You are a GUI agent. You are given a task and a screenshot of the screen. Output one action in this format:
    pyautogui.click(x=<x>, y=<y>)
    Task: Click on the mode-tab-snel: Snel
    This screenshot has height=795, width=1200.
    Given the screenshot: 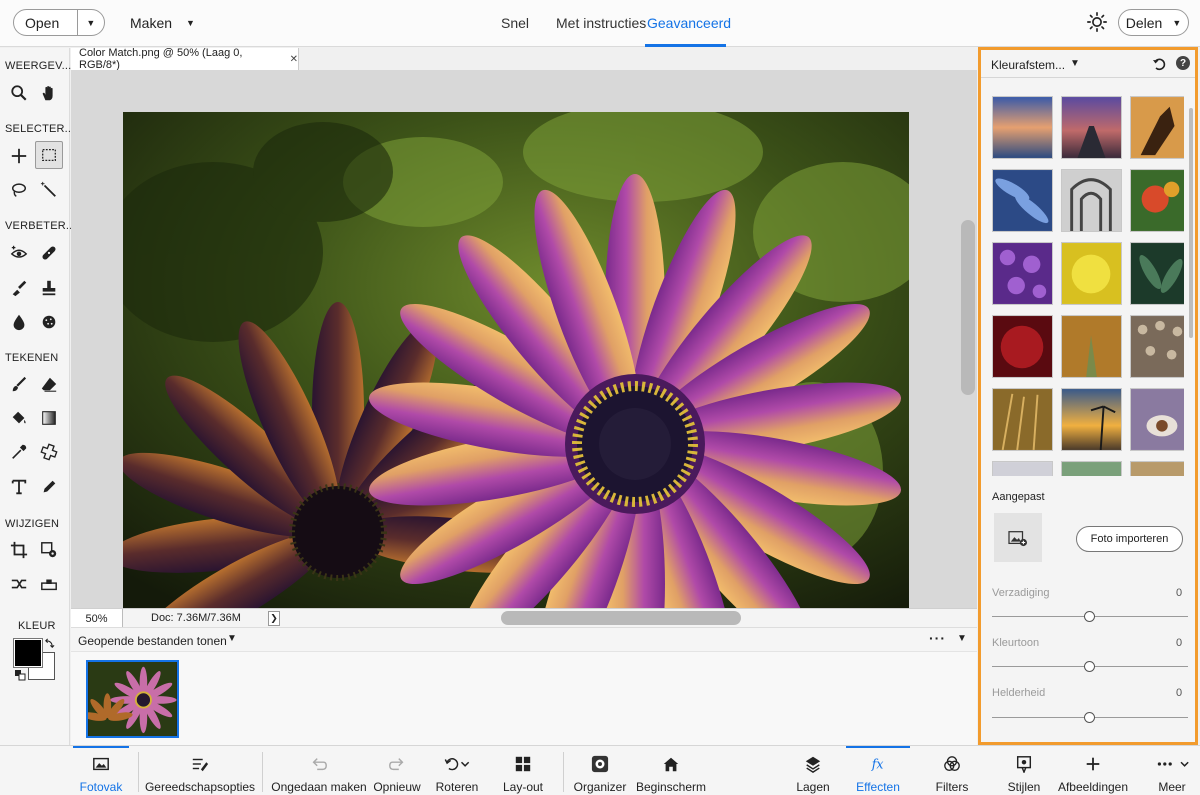 What is the action you would take?
    pyautogui.click(x=515, y=23)
    